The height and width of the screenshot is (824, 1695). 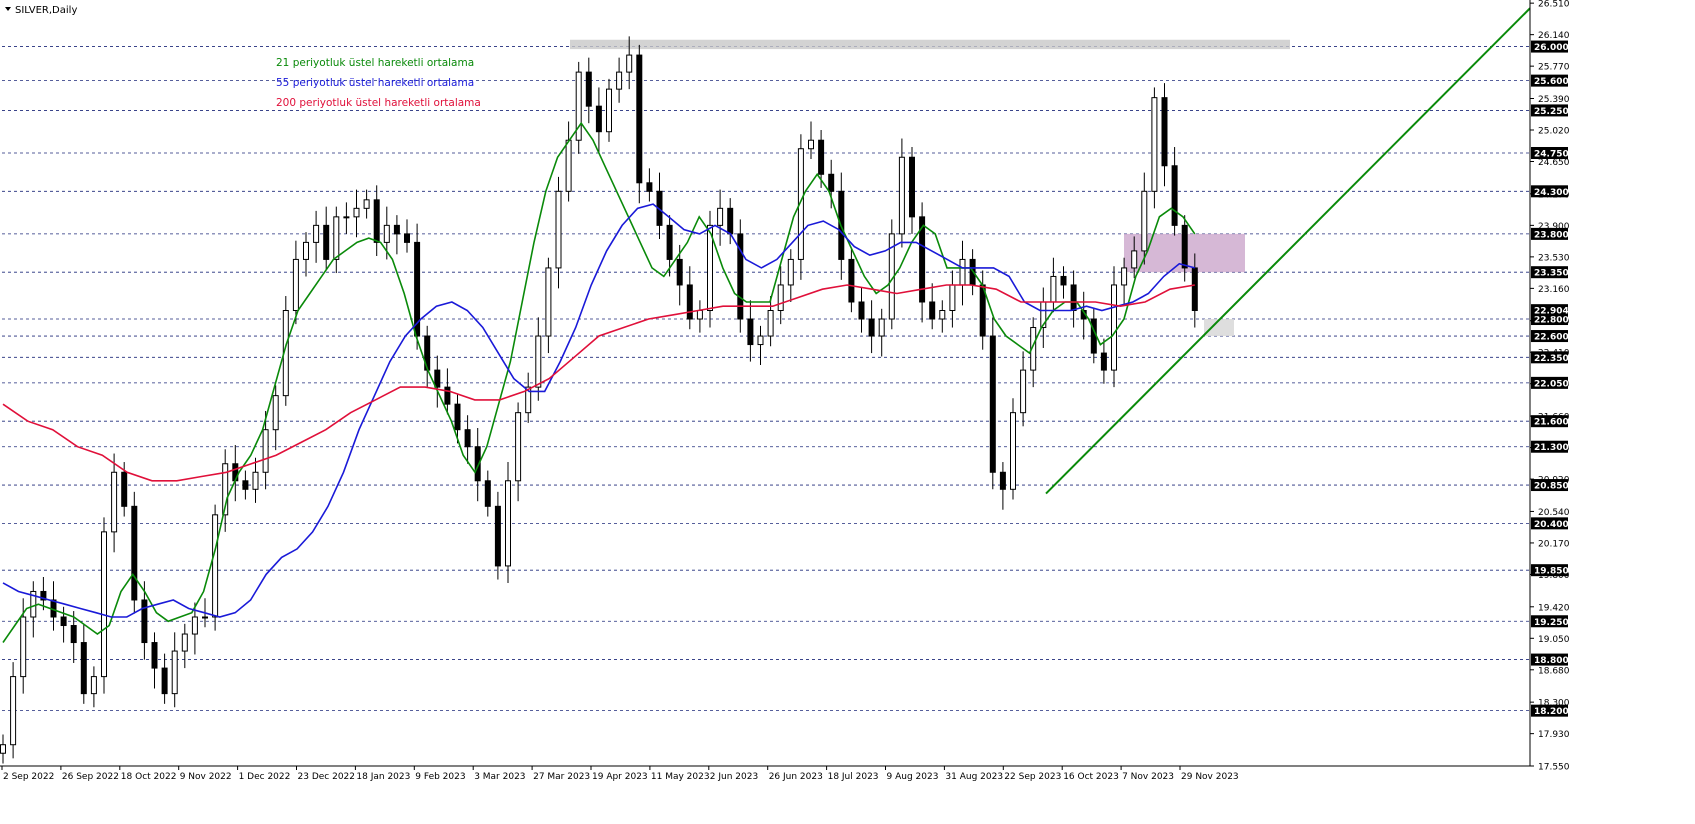 What do you see at coordinates (327, 777) in the screenshot?
I see `x-tick-label: 23 Dec 2022` at bounding box center [327, 777].